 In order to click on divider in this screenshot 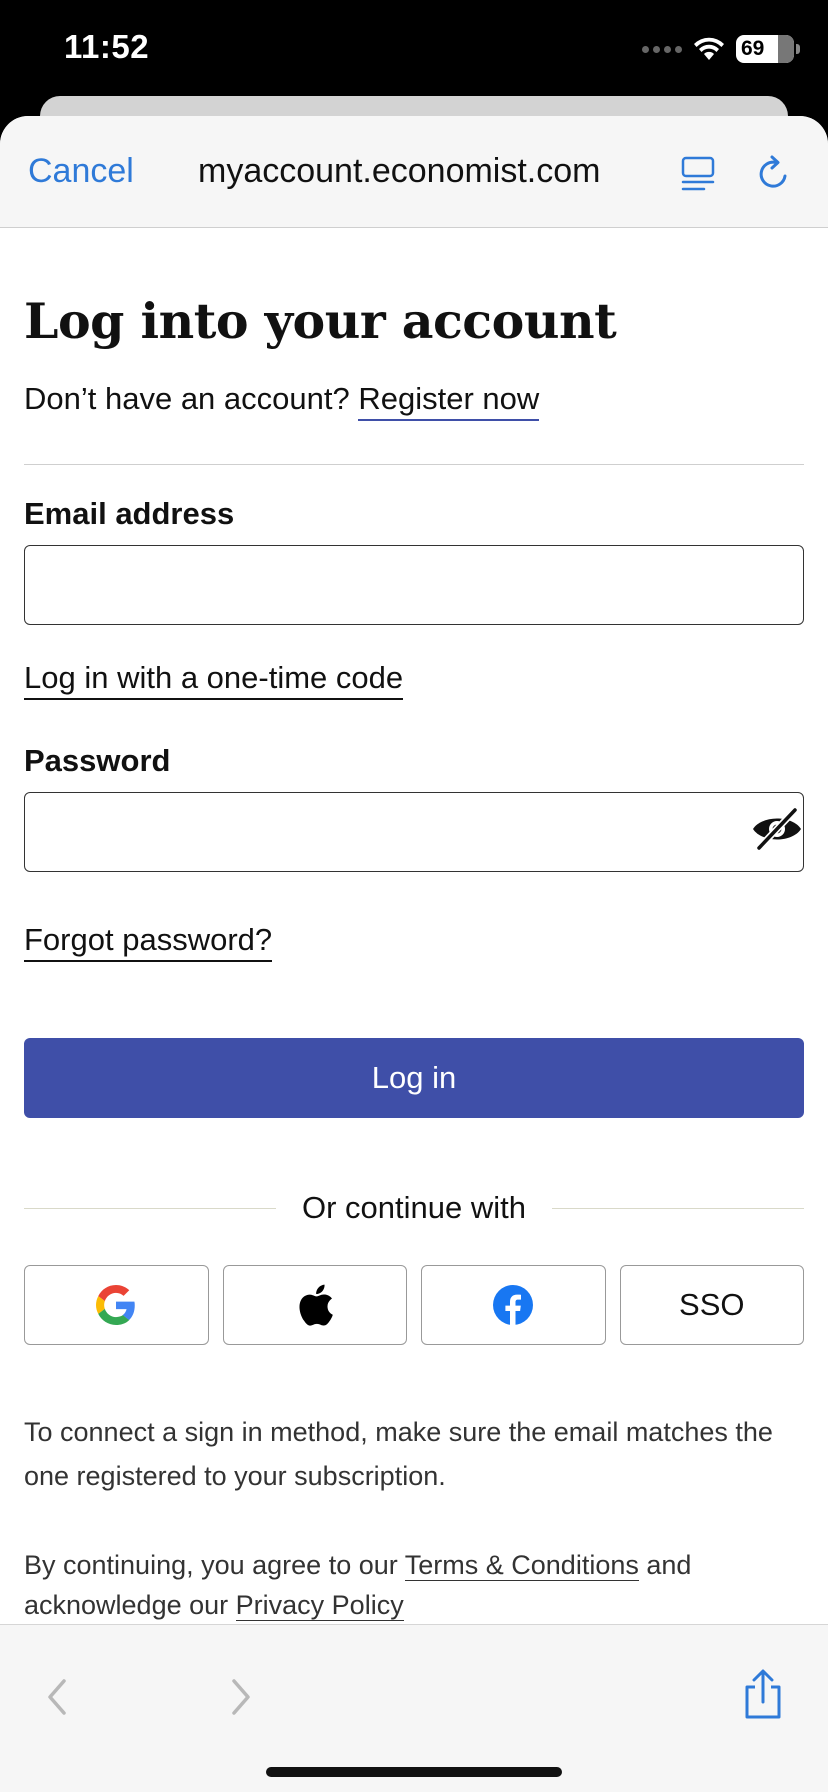, I will do `click(414, 464)`.